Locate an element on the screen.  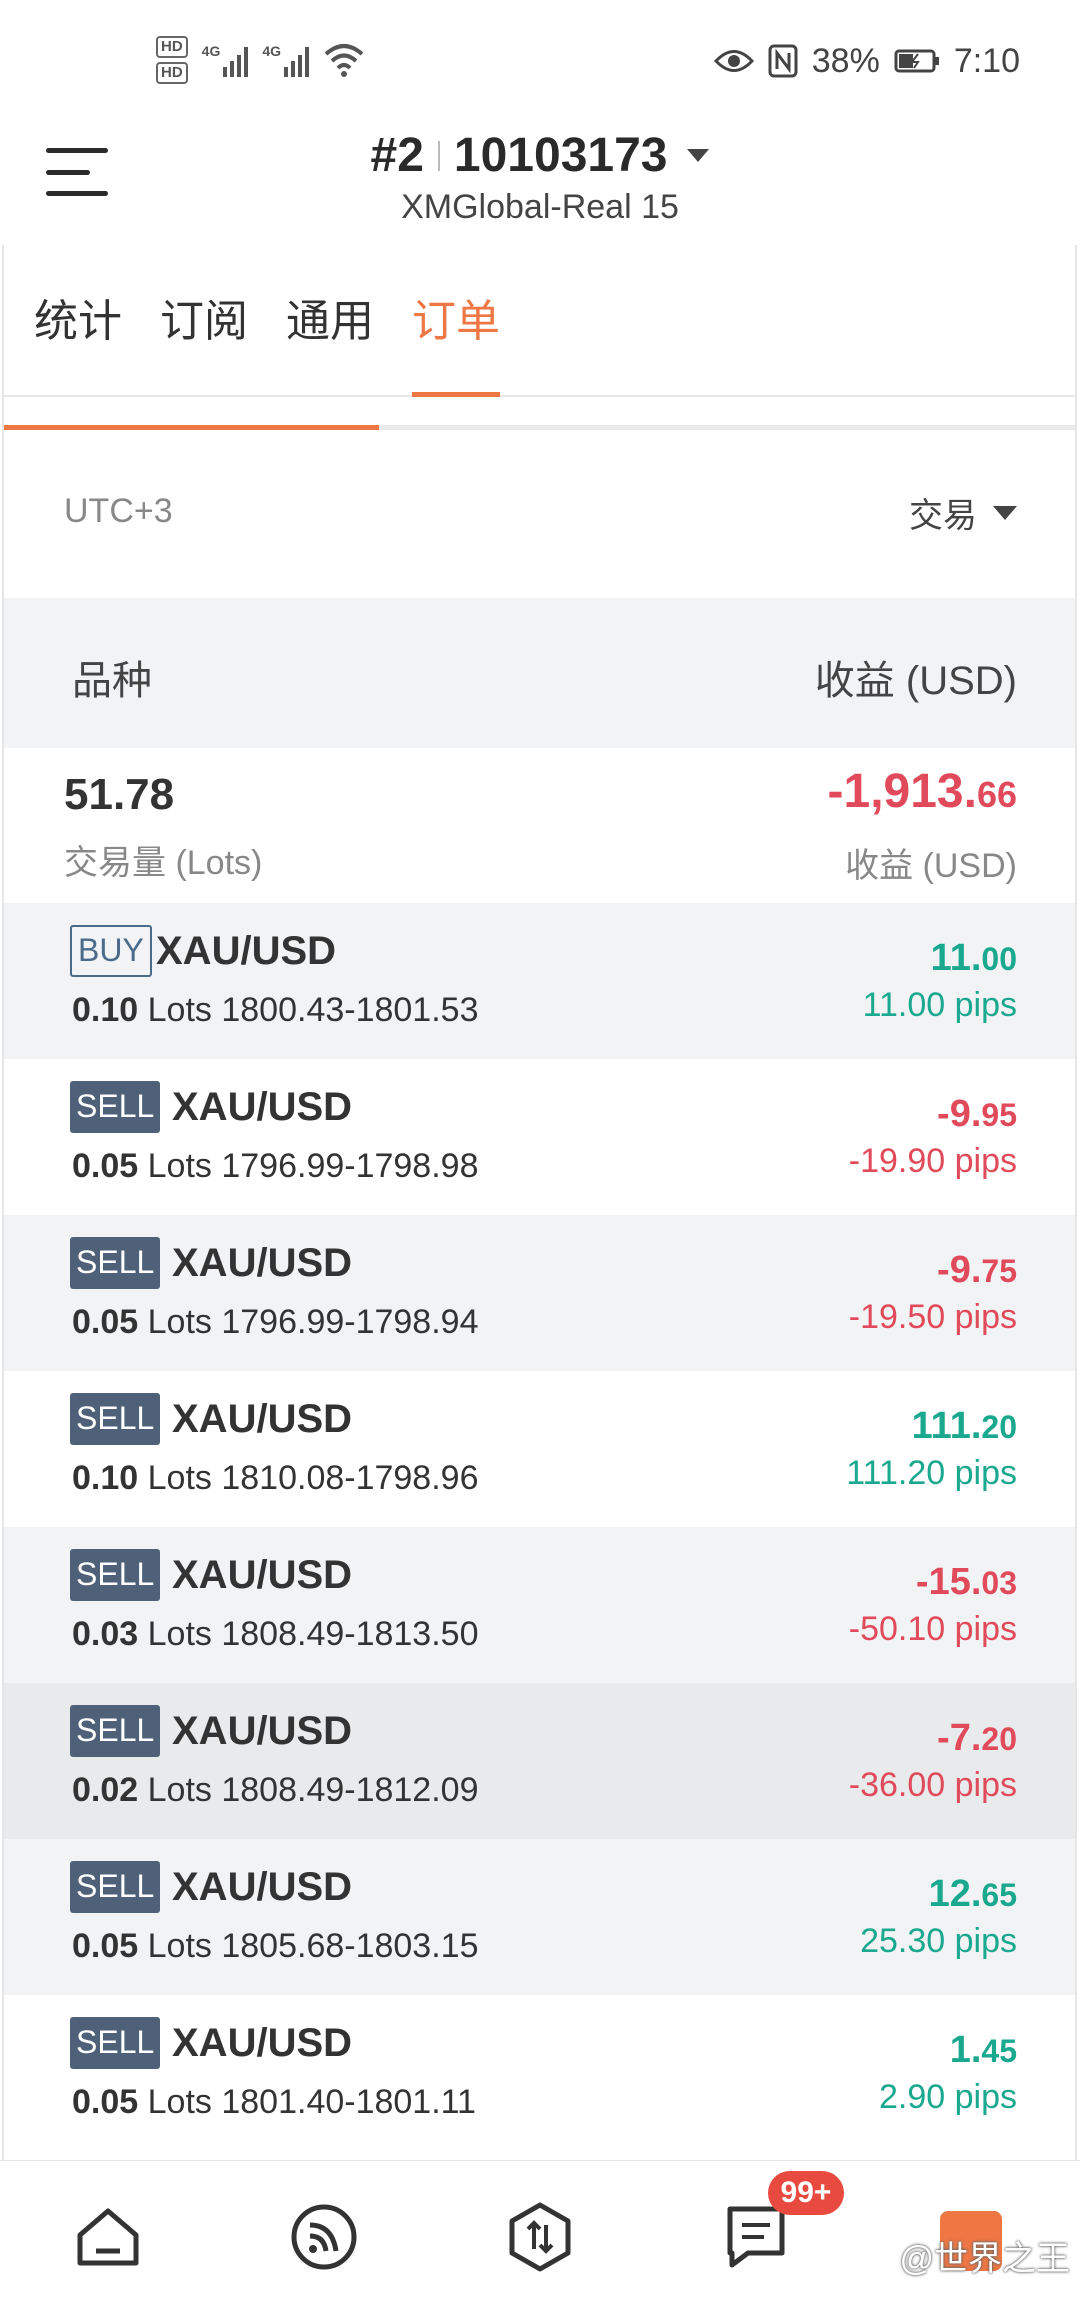
order-lots: 0.05 Lots 1796.99-1798.94 is located at coordinates (275, 1322).